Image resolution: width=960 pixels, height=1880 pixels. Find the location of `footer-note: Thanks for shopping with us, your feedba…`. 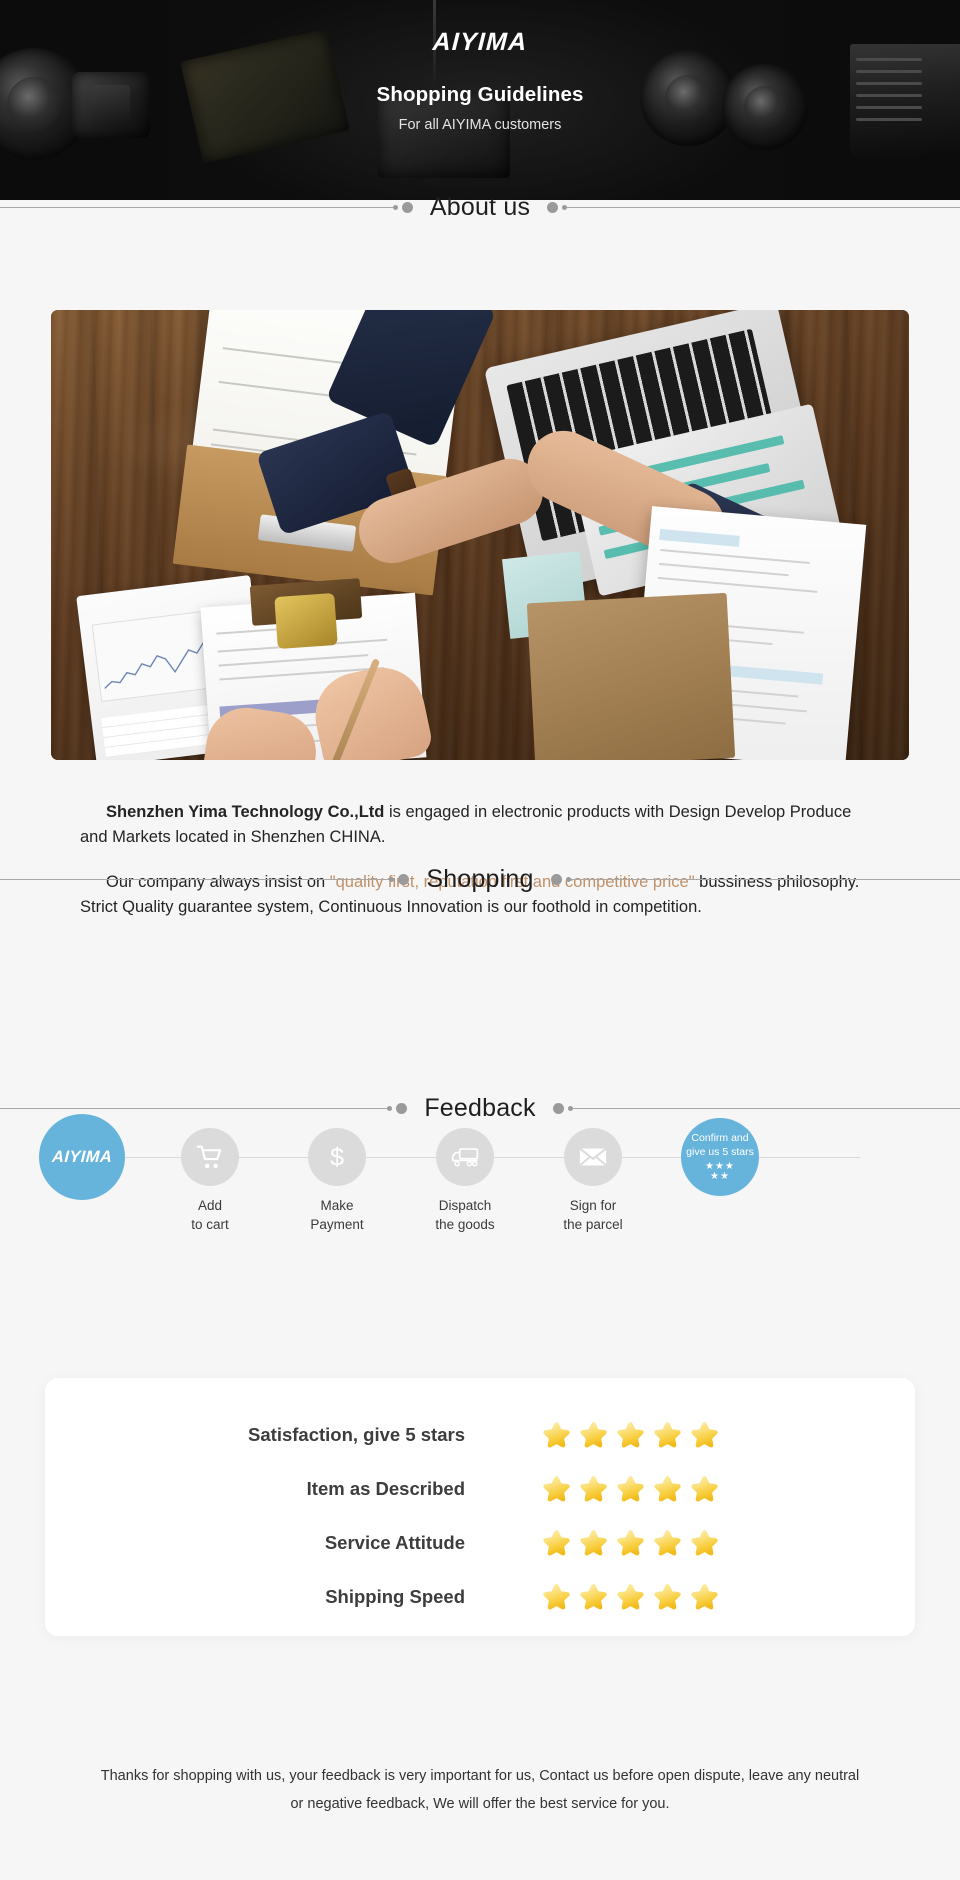

footer-note: Thanks for shopping with us, your feedba… is located at coordinates (480, 1790).